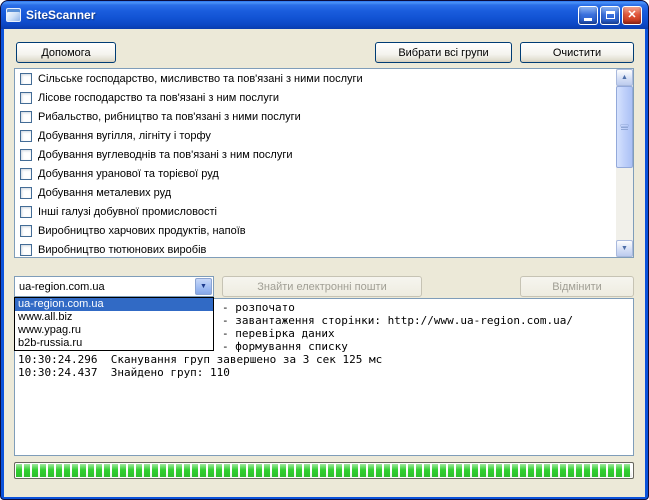 Image resolution: width=649 pixels, height=500 pixels. I want to click on group-label: Добування металевих руд, so click(105, 192).